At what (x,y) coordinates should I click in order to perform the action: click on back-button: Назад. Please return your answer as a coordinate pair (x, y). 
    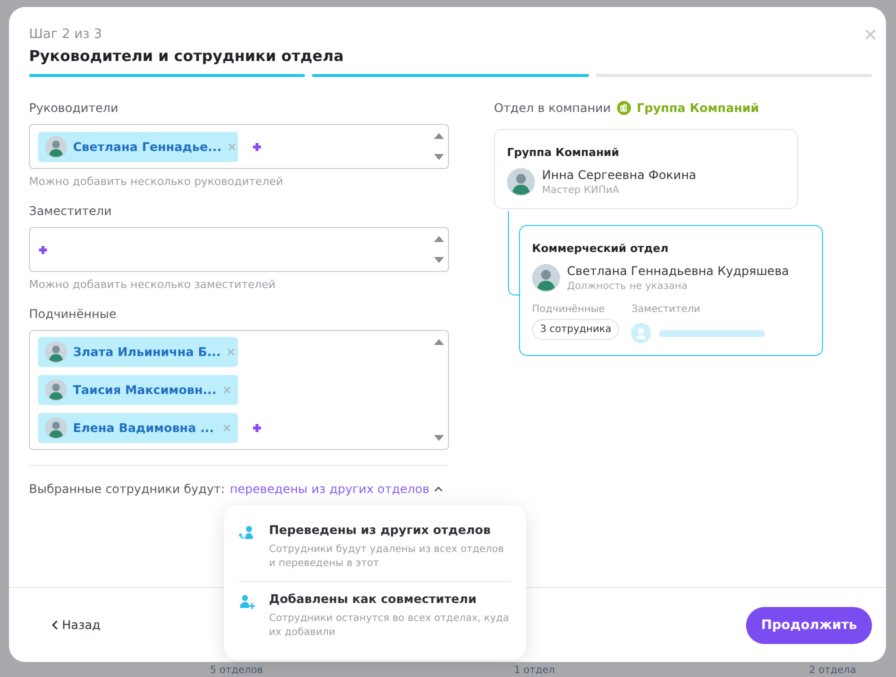
    Looking at the image, I should click on (75, 625).